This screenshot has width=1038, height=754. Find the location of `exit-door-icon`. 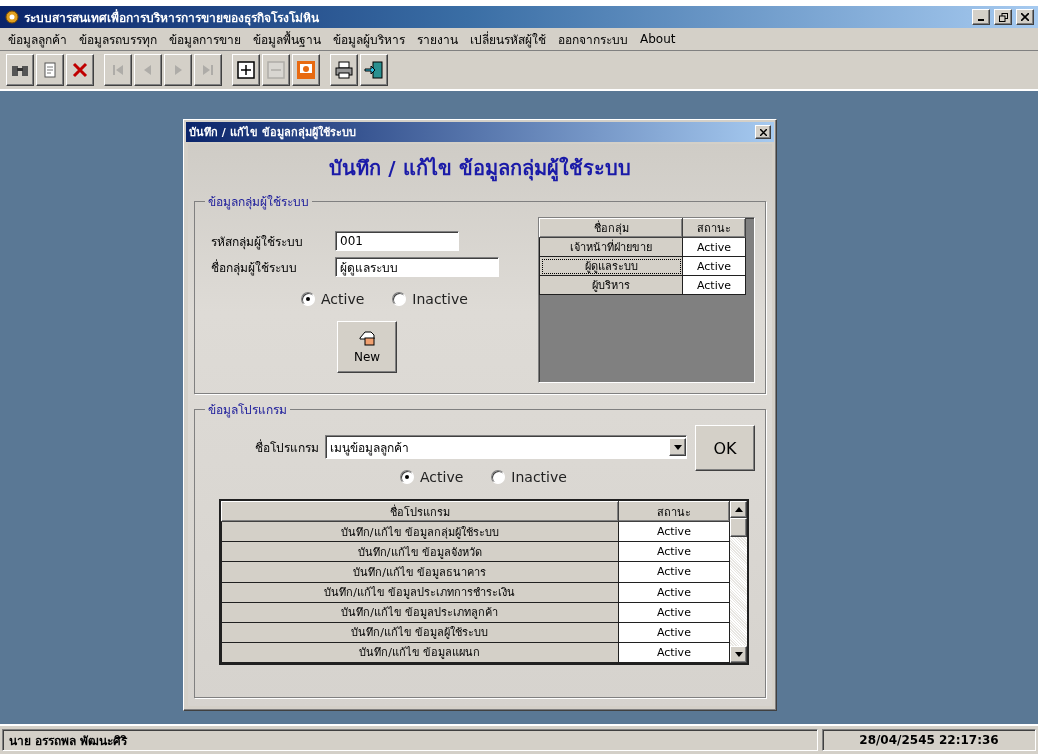

exit-door-icon is located at coordinates (374, 70).